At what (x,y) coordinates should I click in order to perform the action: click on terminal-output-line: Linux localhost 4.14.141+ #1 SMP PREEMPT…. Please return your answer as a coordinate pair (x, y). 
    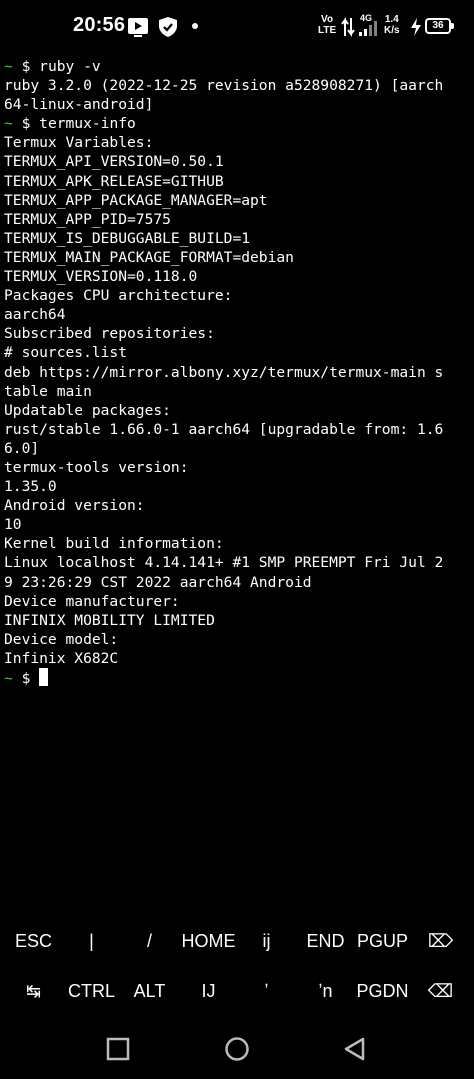
    Looking at the image, I should click on (238, 562).